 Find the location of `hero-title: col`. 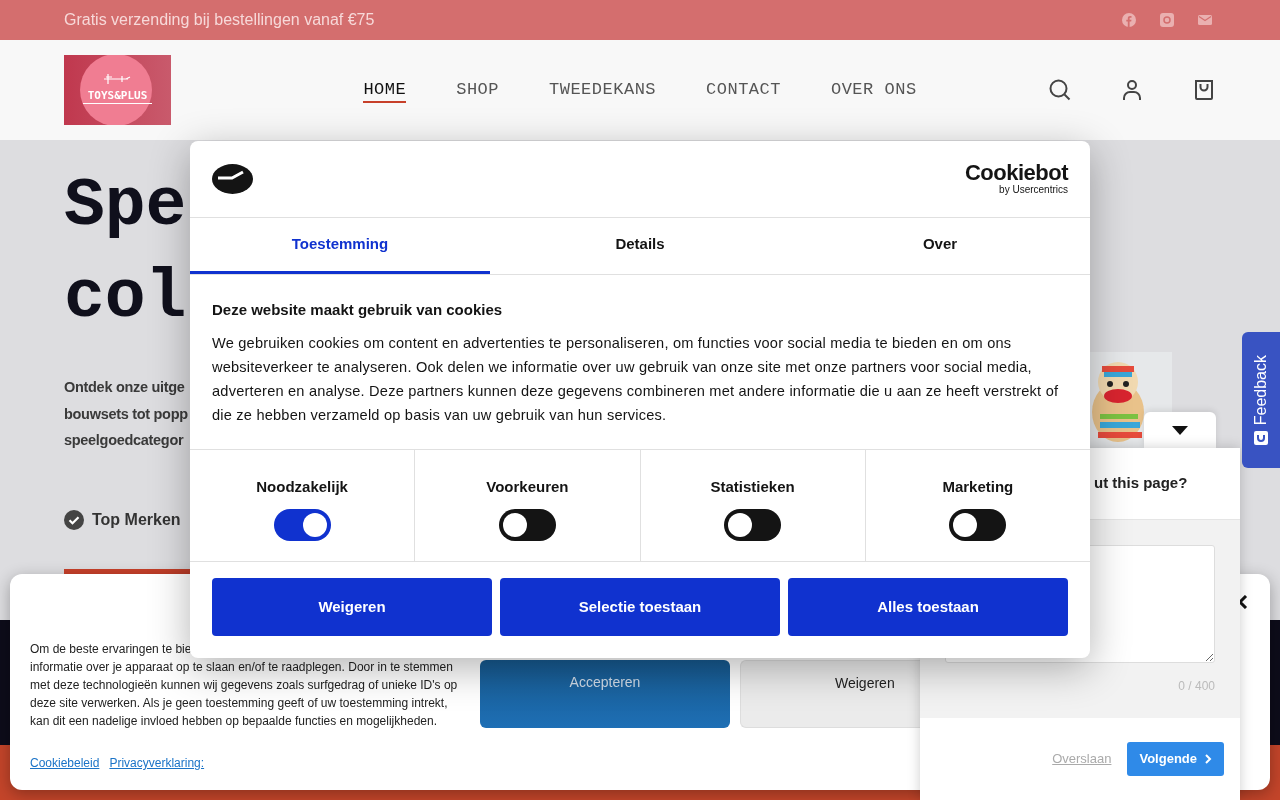

hero-title: col is located at coordinates (125, 298).